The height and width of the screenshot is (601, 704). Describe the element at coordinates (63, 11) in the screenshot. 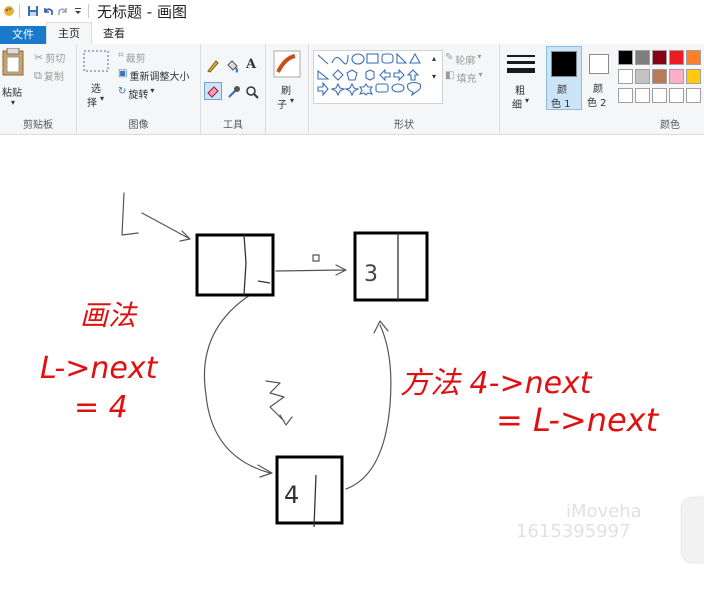

I see `redo-icon` at that location.